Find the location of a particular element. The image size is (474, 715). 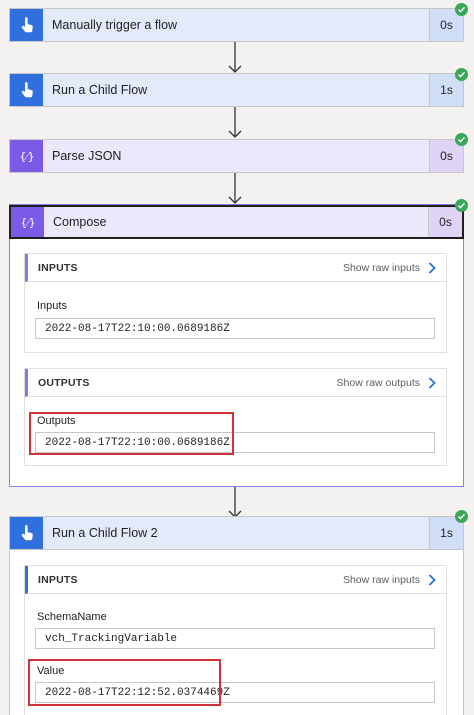

step-run-child-flow-2: Run a Child Flow 2 1s is located at coordinates (236, 533).